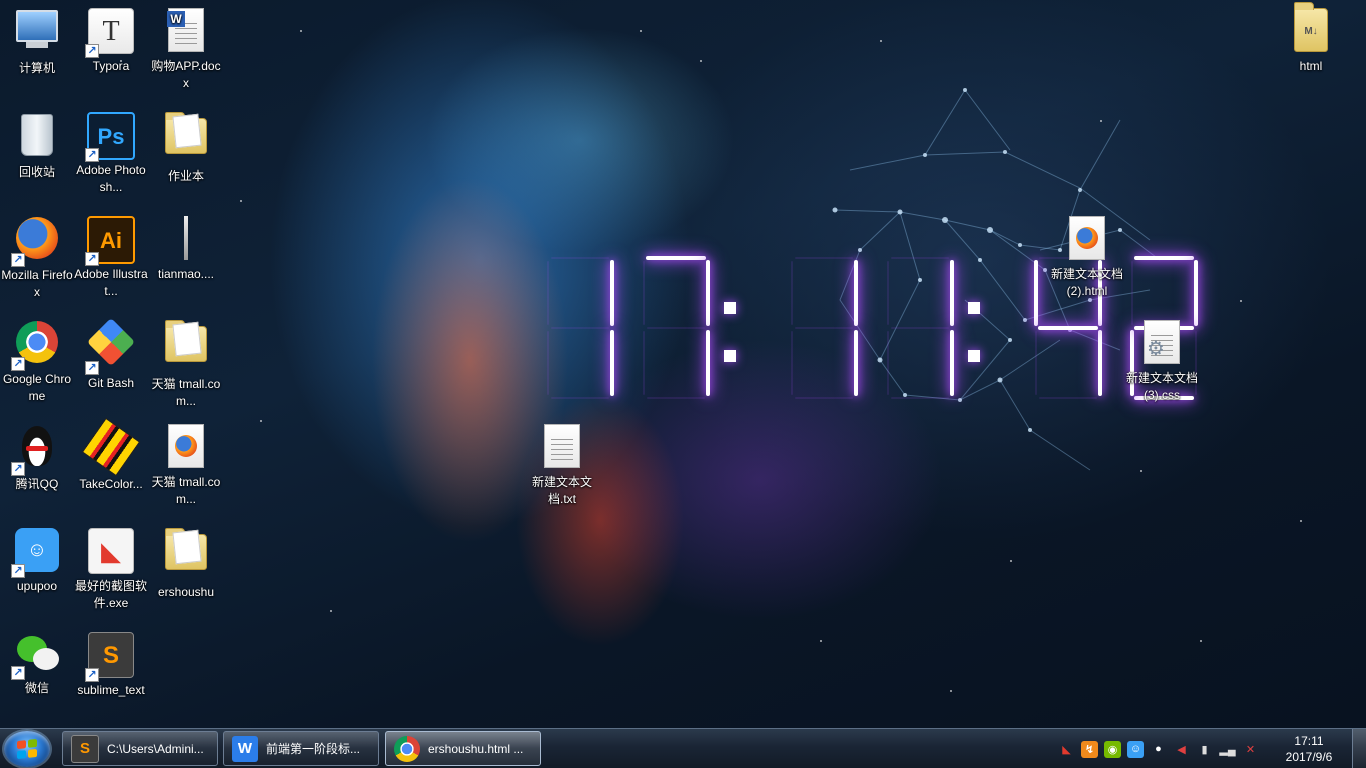 The image size is (1366, 768). I want to click on desktop-icon-new-css: ⚙ 新建文本文档 (3).css, so click(1162, 361).